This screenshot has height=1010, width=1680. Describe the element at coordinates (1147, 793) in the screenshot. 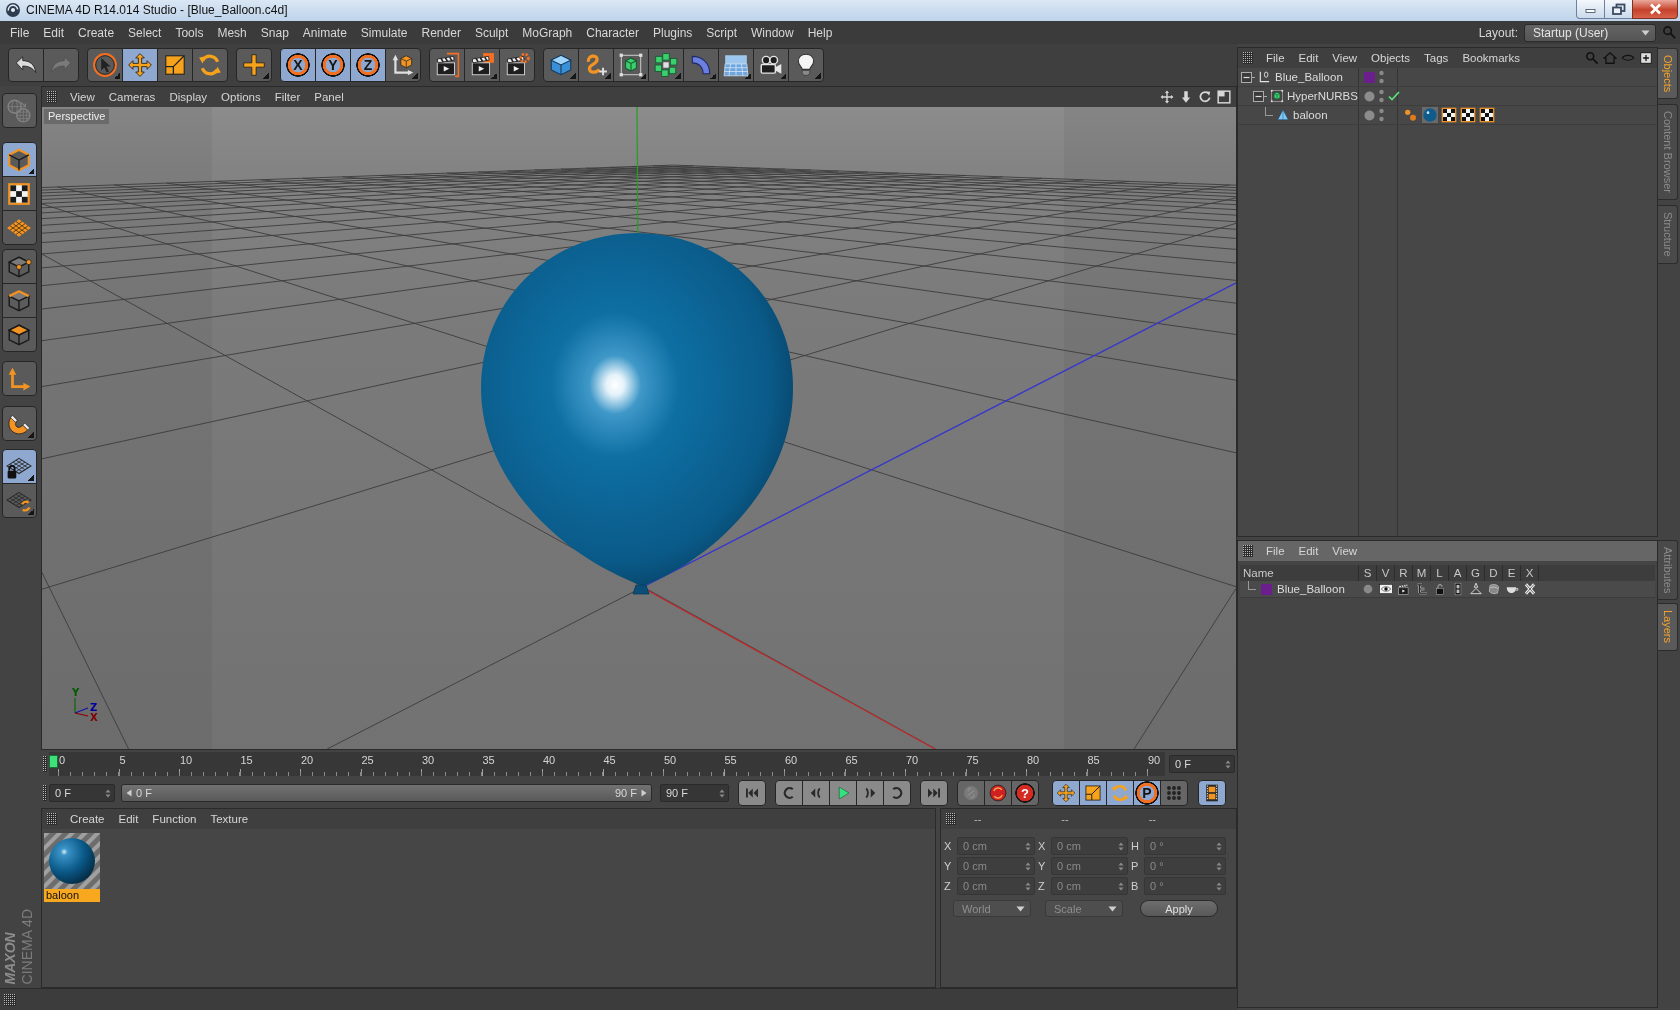

I see `parameter-key-button: P` at that location.